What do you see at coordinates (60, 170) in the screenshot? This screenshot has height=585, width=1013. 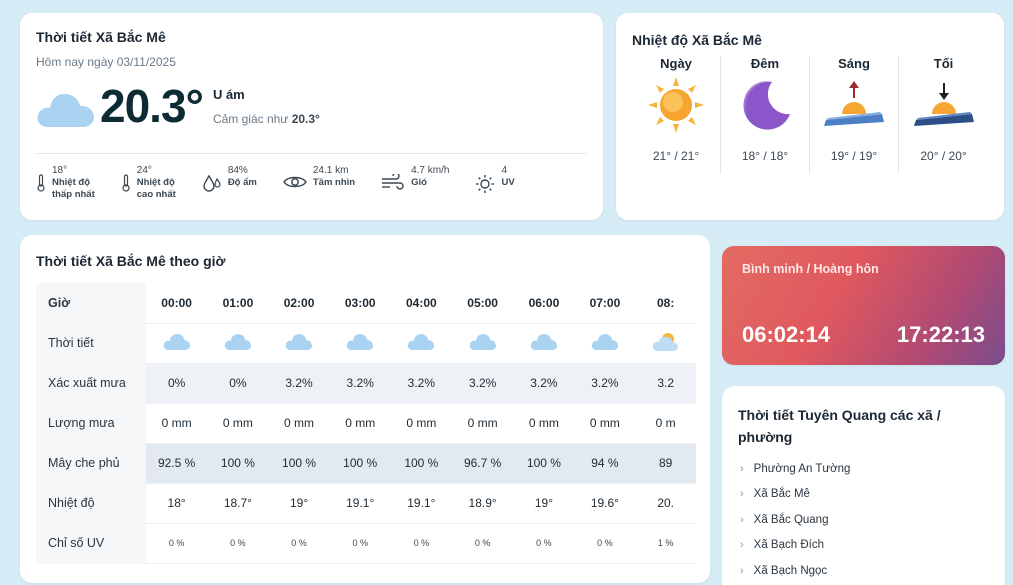 I see `stat-value: 18°` at bounding box center [60, 170].